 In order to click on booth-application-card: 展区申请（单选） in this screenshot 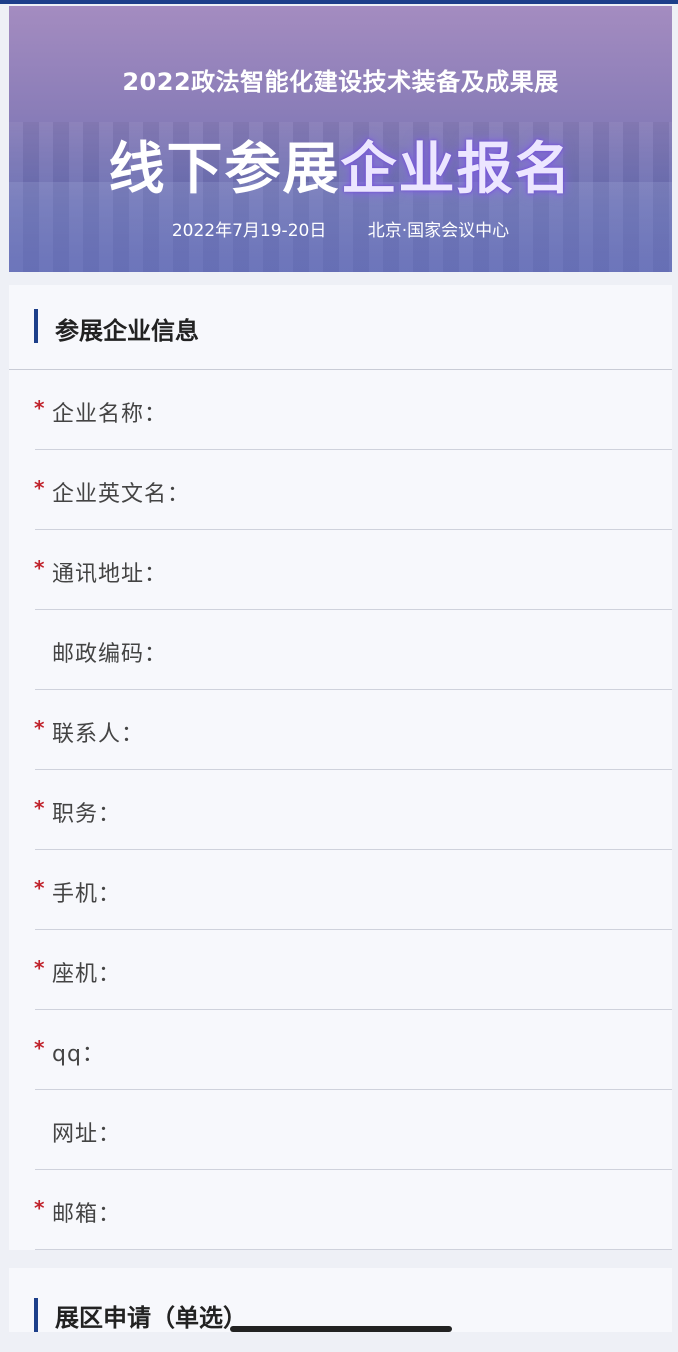, I will do `click(340, 1300)`.